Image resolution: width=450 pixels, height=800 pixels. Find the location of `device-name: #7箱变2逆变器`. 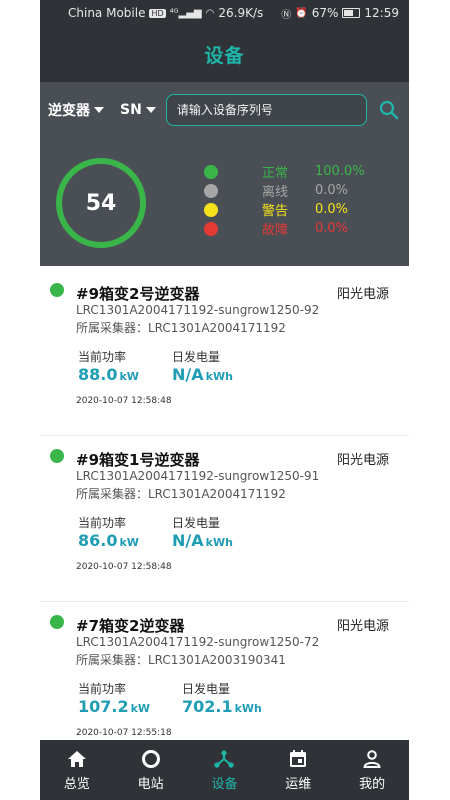

device-name: #7箱变2逆变器 is located at coordinates (130, 626).